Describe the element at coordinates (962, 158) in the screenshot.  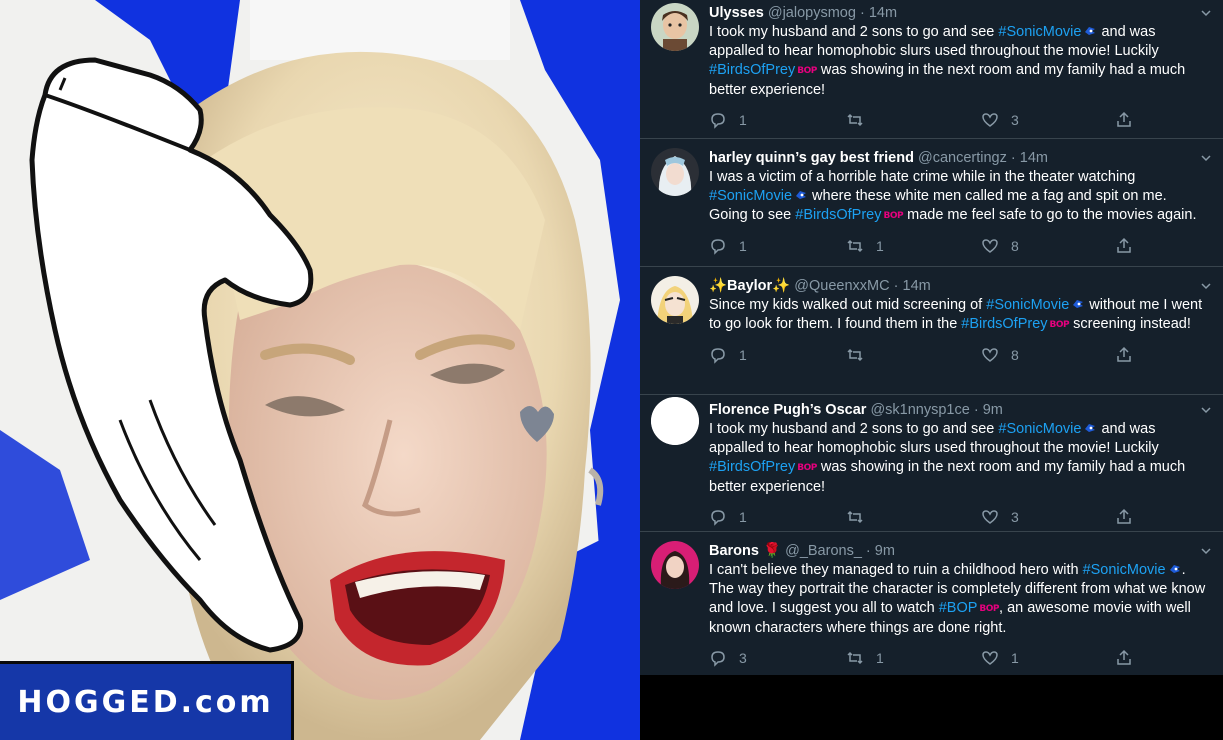
I see `handle: @cancertingz` at that location.